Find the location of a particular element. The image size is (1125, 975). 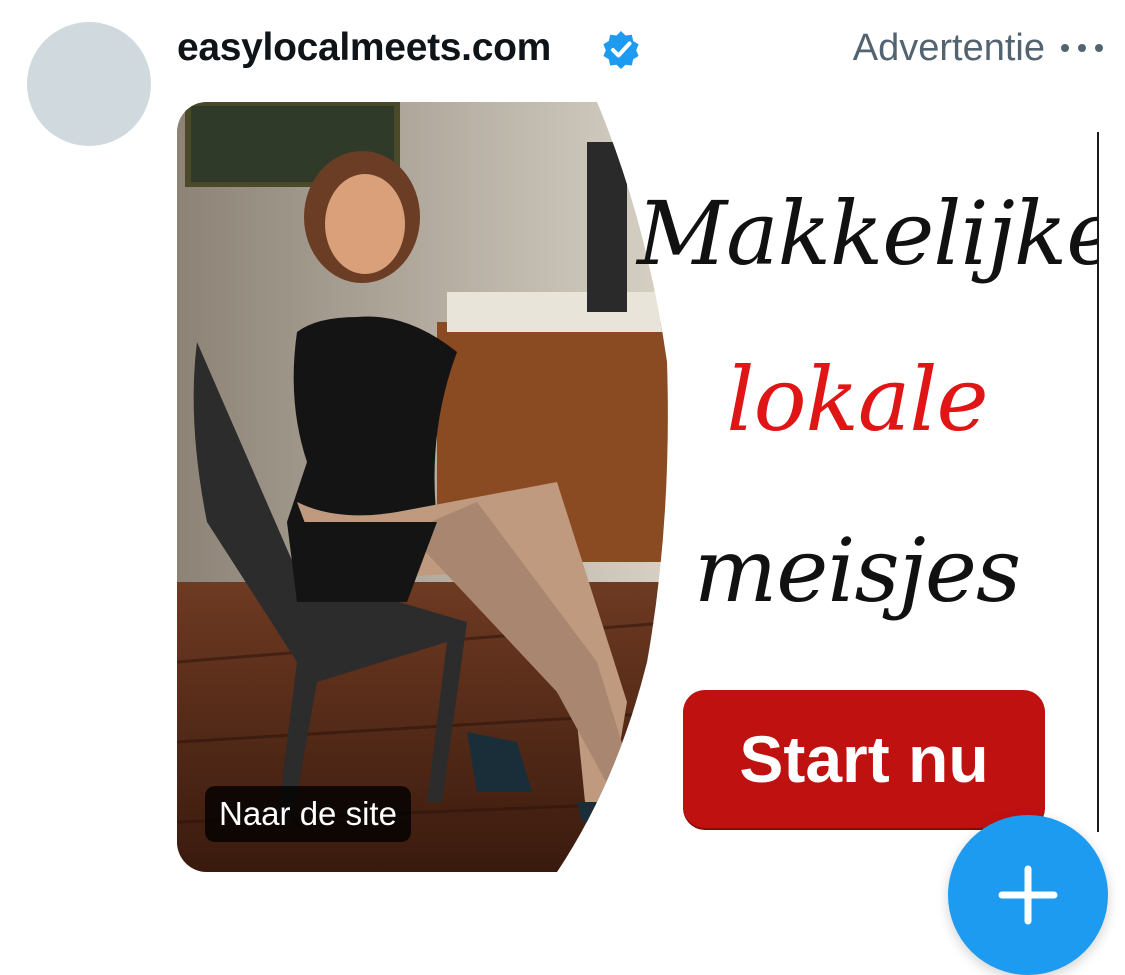

ad-headline-line-1: Makkelijke is located at coordinates (868, 233).